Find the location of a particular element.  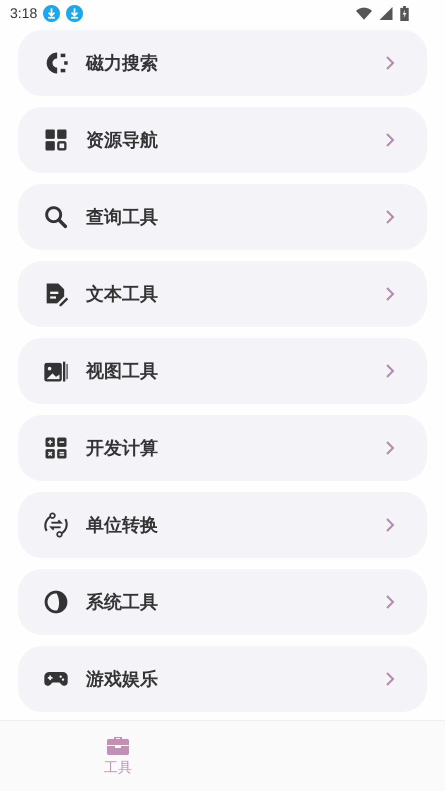

menu-label: 系统工具 is located at coordinates (122, 602).